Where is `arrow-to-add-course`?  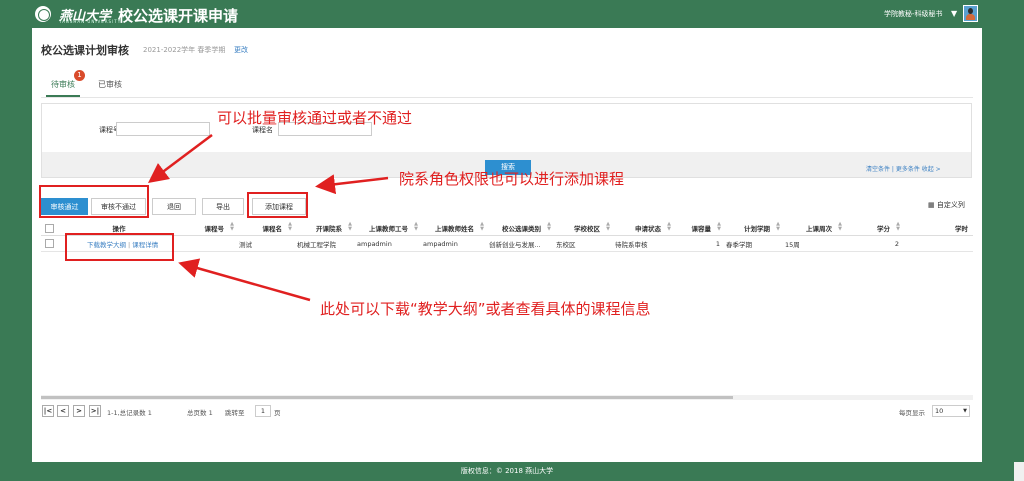
arrow-to-add-course is located at coordinates (352, 184).